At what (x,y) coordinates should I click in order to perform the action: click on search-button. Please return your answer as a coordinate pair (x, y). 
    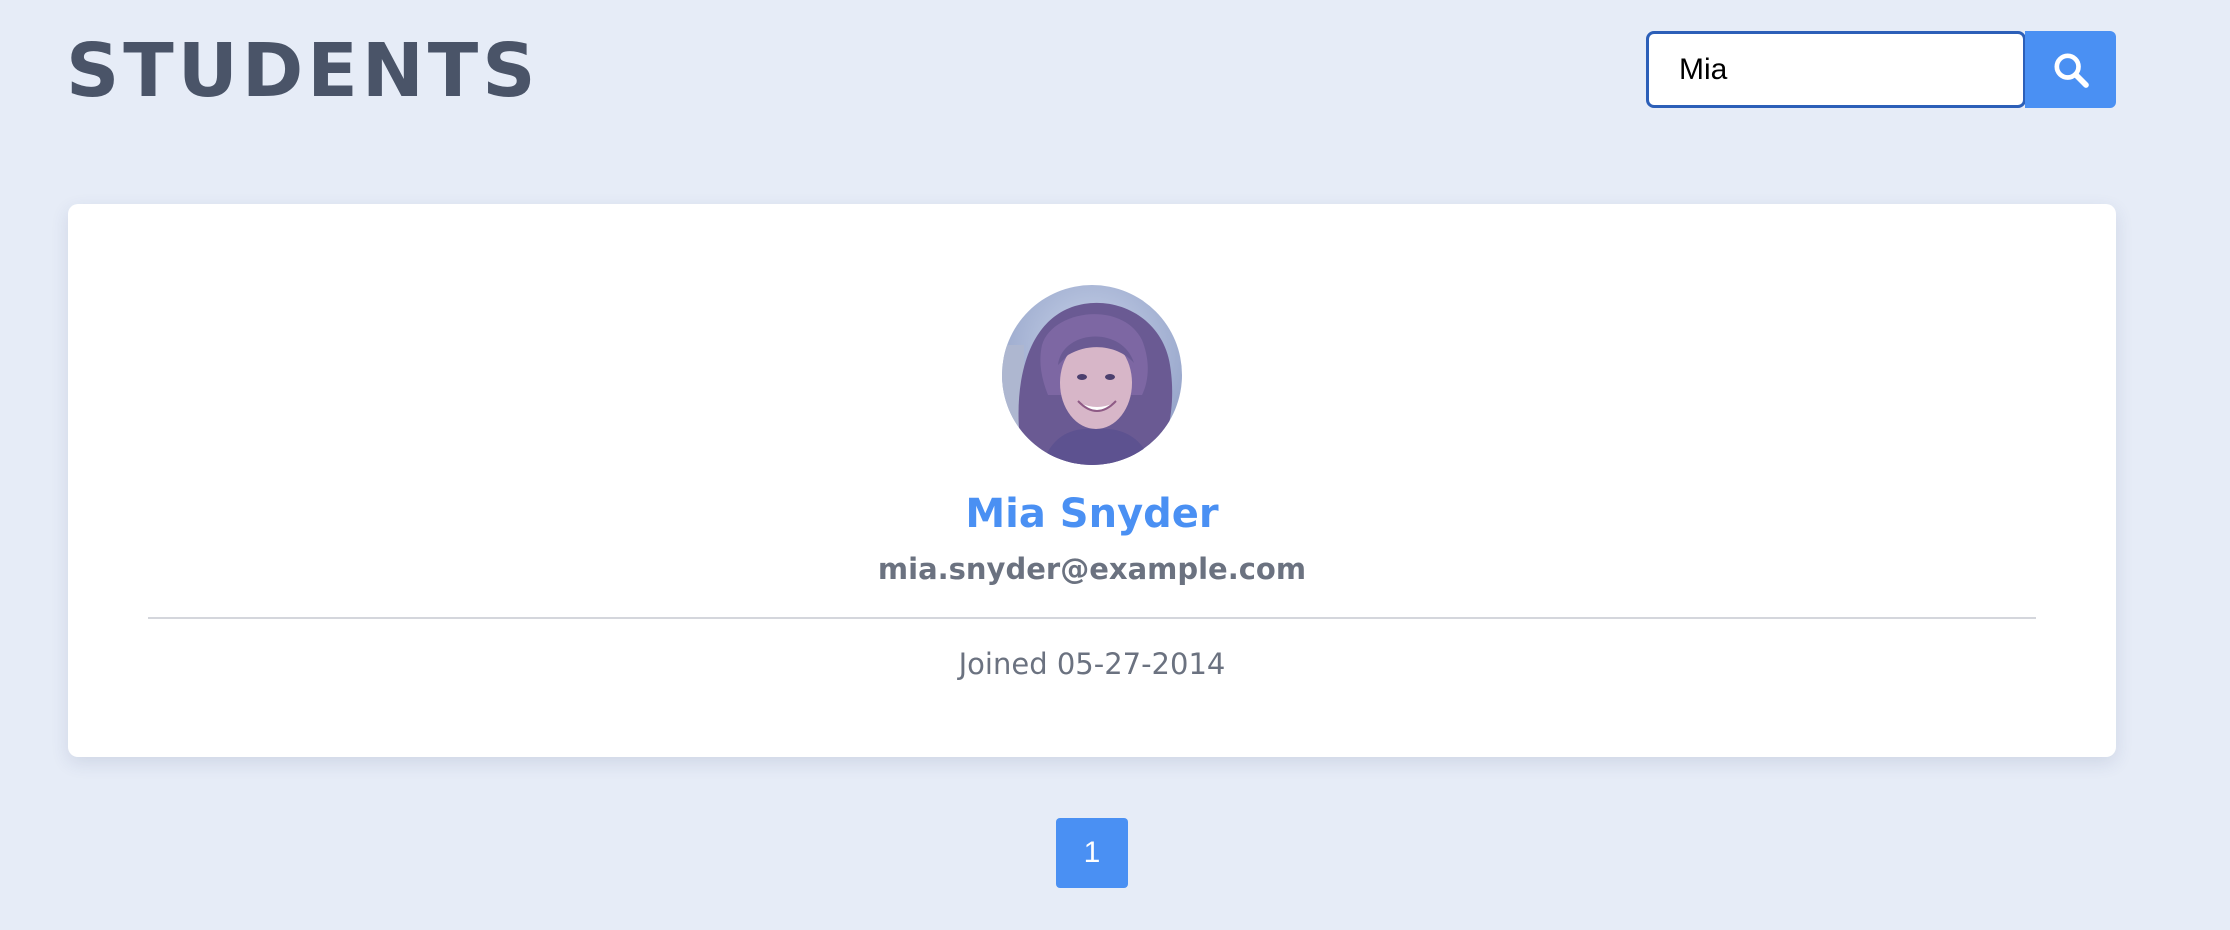
    Looking at the image, I should click on (2070, 69).